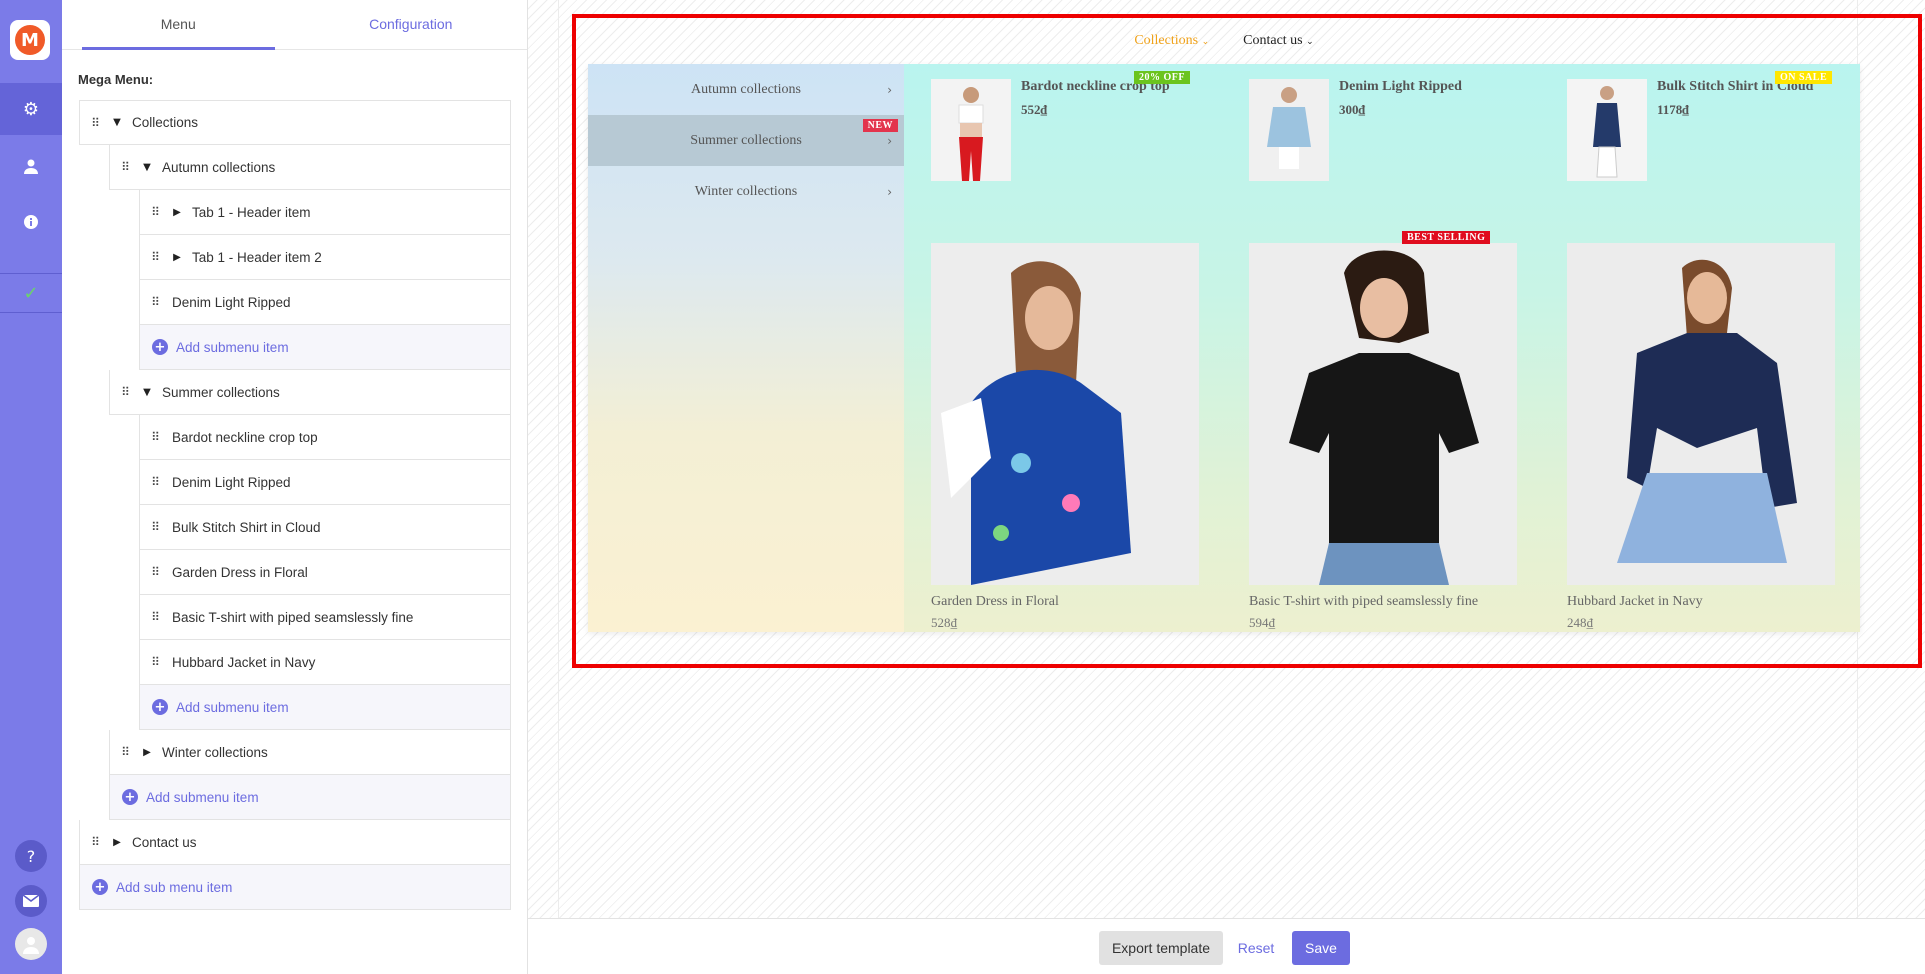 The height and width of the screenshot is (974, 1925). I want to click on panel-title: Mega Menu:, so click(116, 79).